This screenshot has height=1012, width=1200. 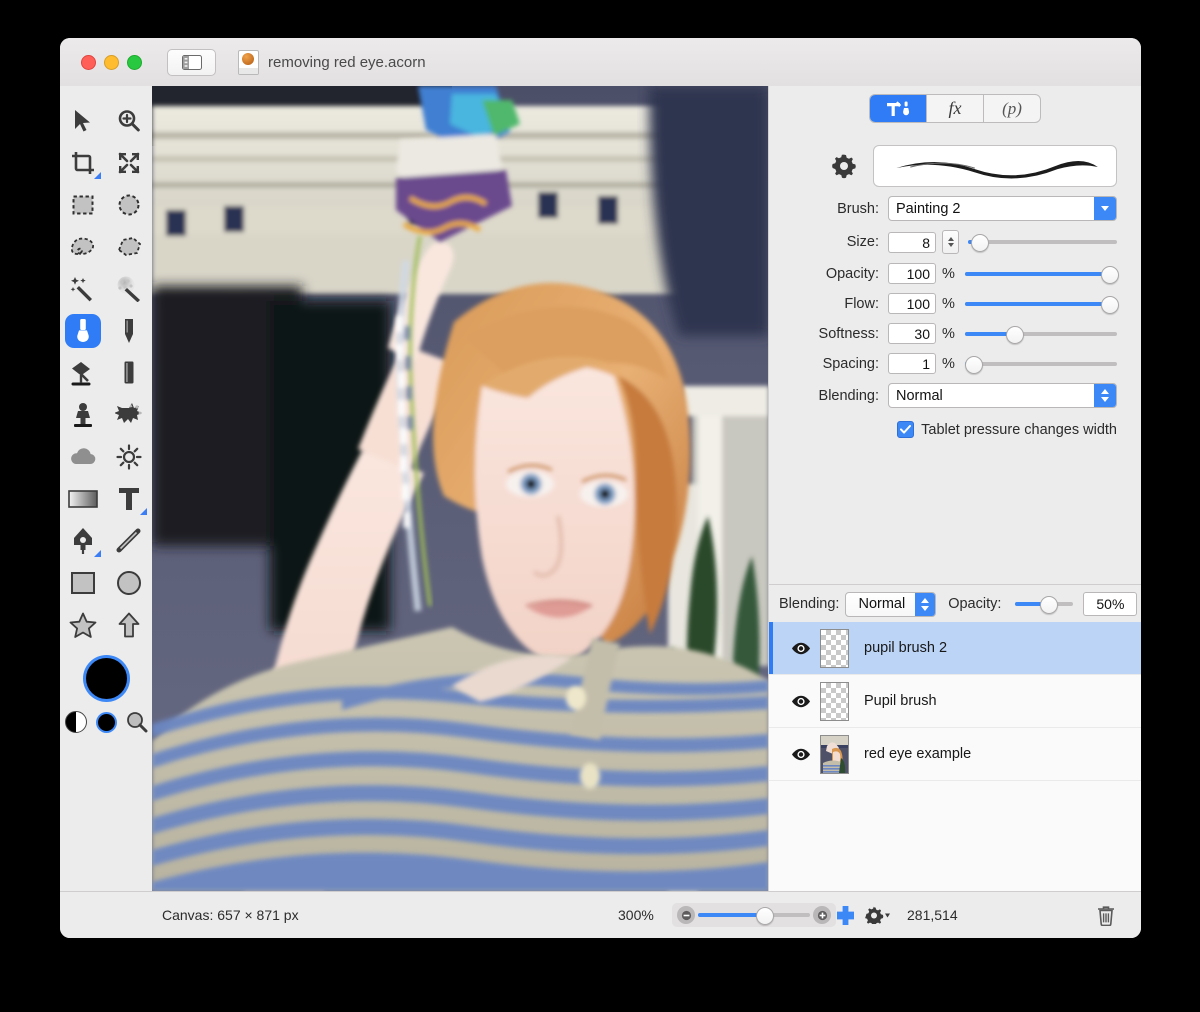 I want to click on zoom-level-label: 300%, so click(x=636, y=915).